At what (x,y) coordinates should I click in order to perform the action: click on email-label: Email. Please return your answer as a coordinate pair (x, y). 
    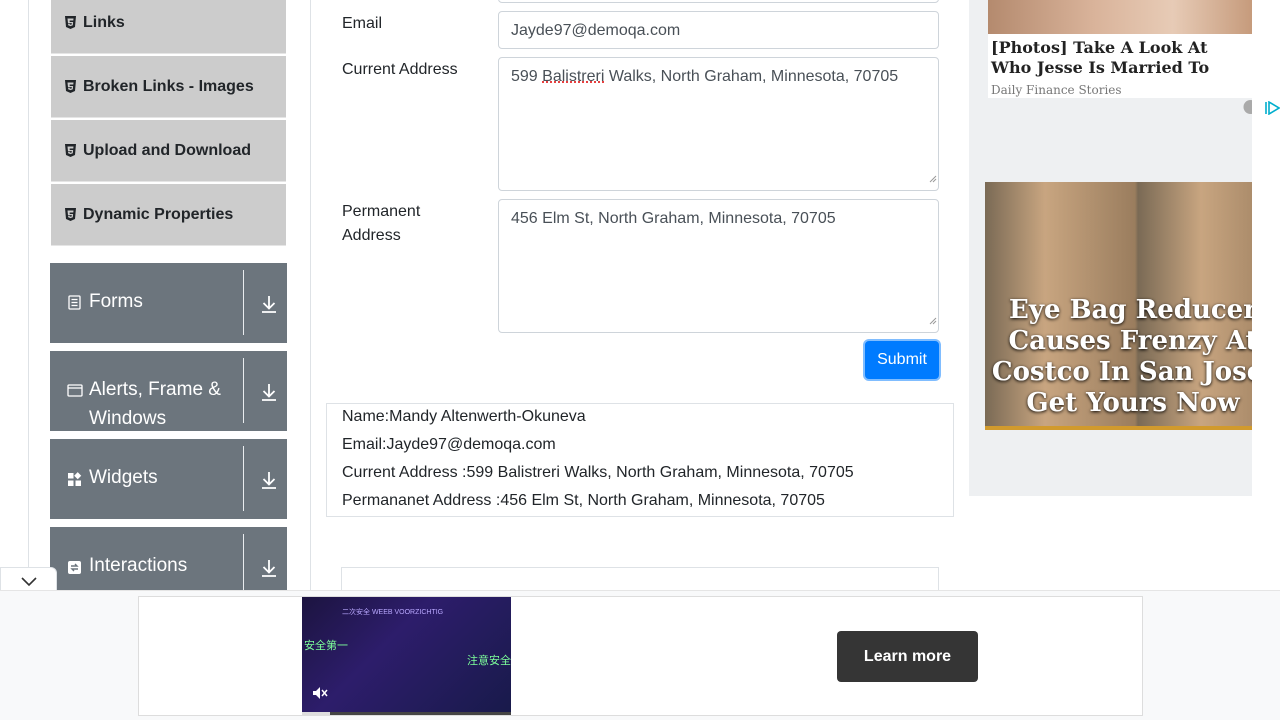
    Looking at the image, I should click on (362, 23).